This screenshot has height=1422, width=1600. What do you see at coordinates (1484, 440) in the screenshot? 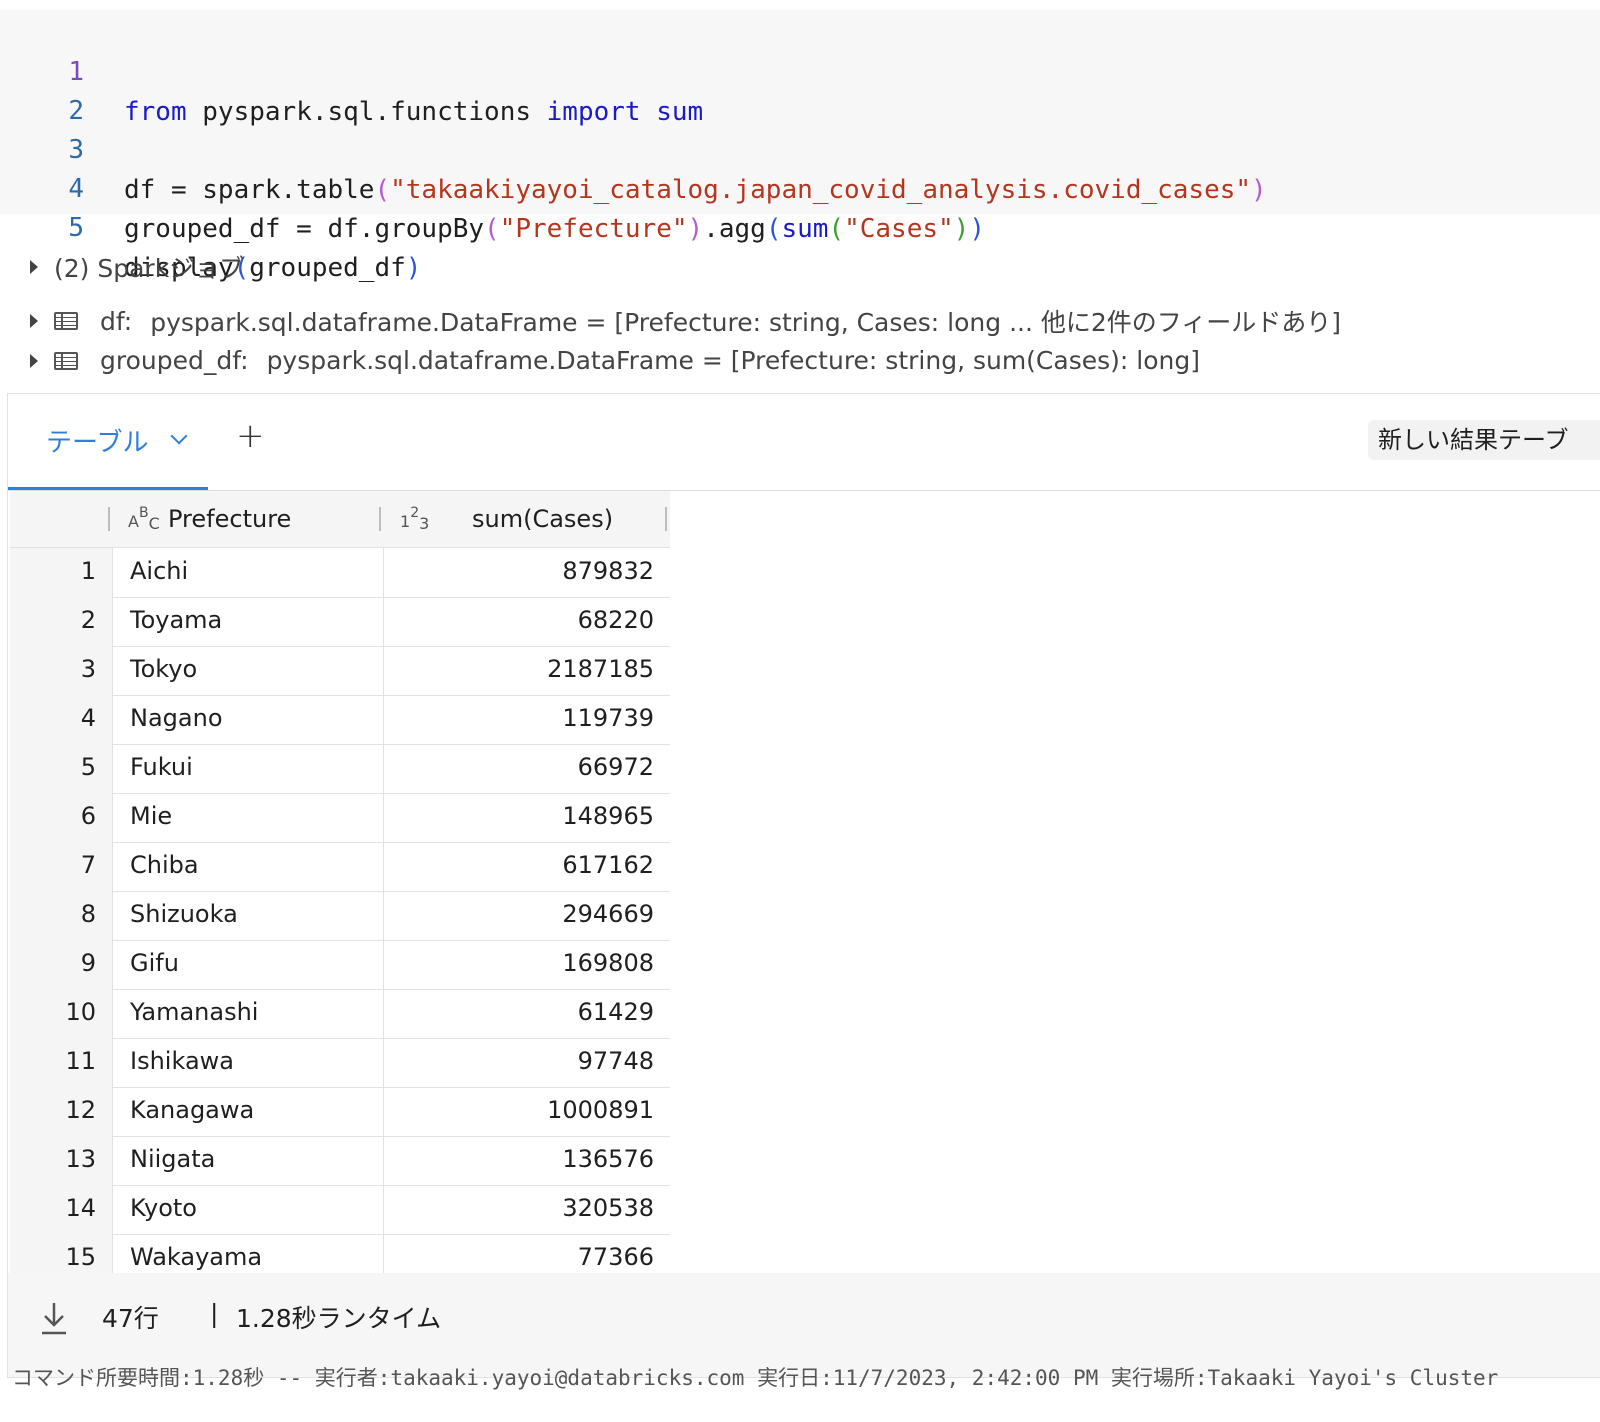
I see `new-result-table-toggle: 新しい結果テーブ` at bounding box center [1484, 440].